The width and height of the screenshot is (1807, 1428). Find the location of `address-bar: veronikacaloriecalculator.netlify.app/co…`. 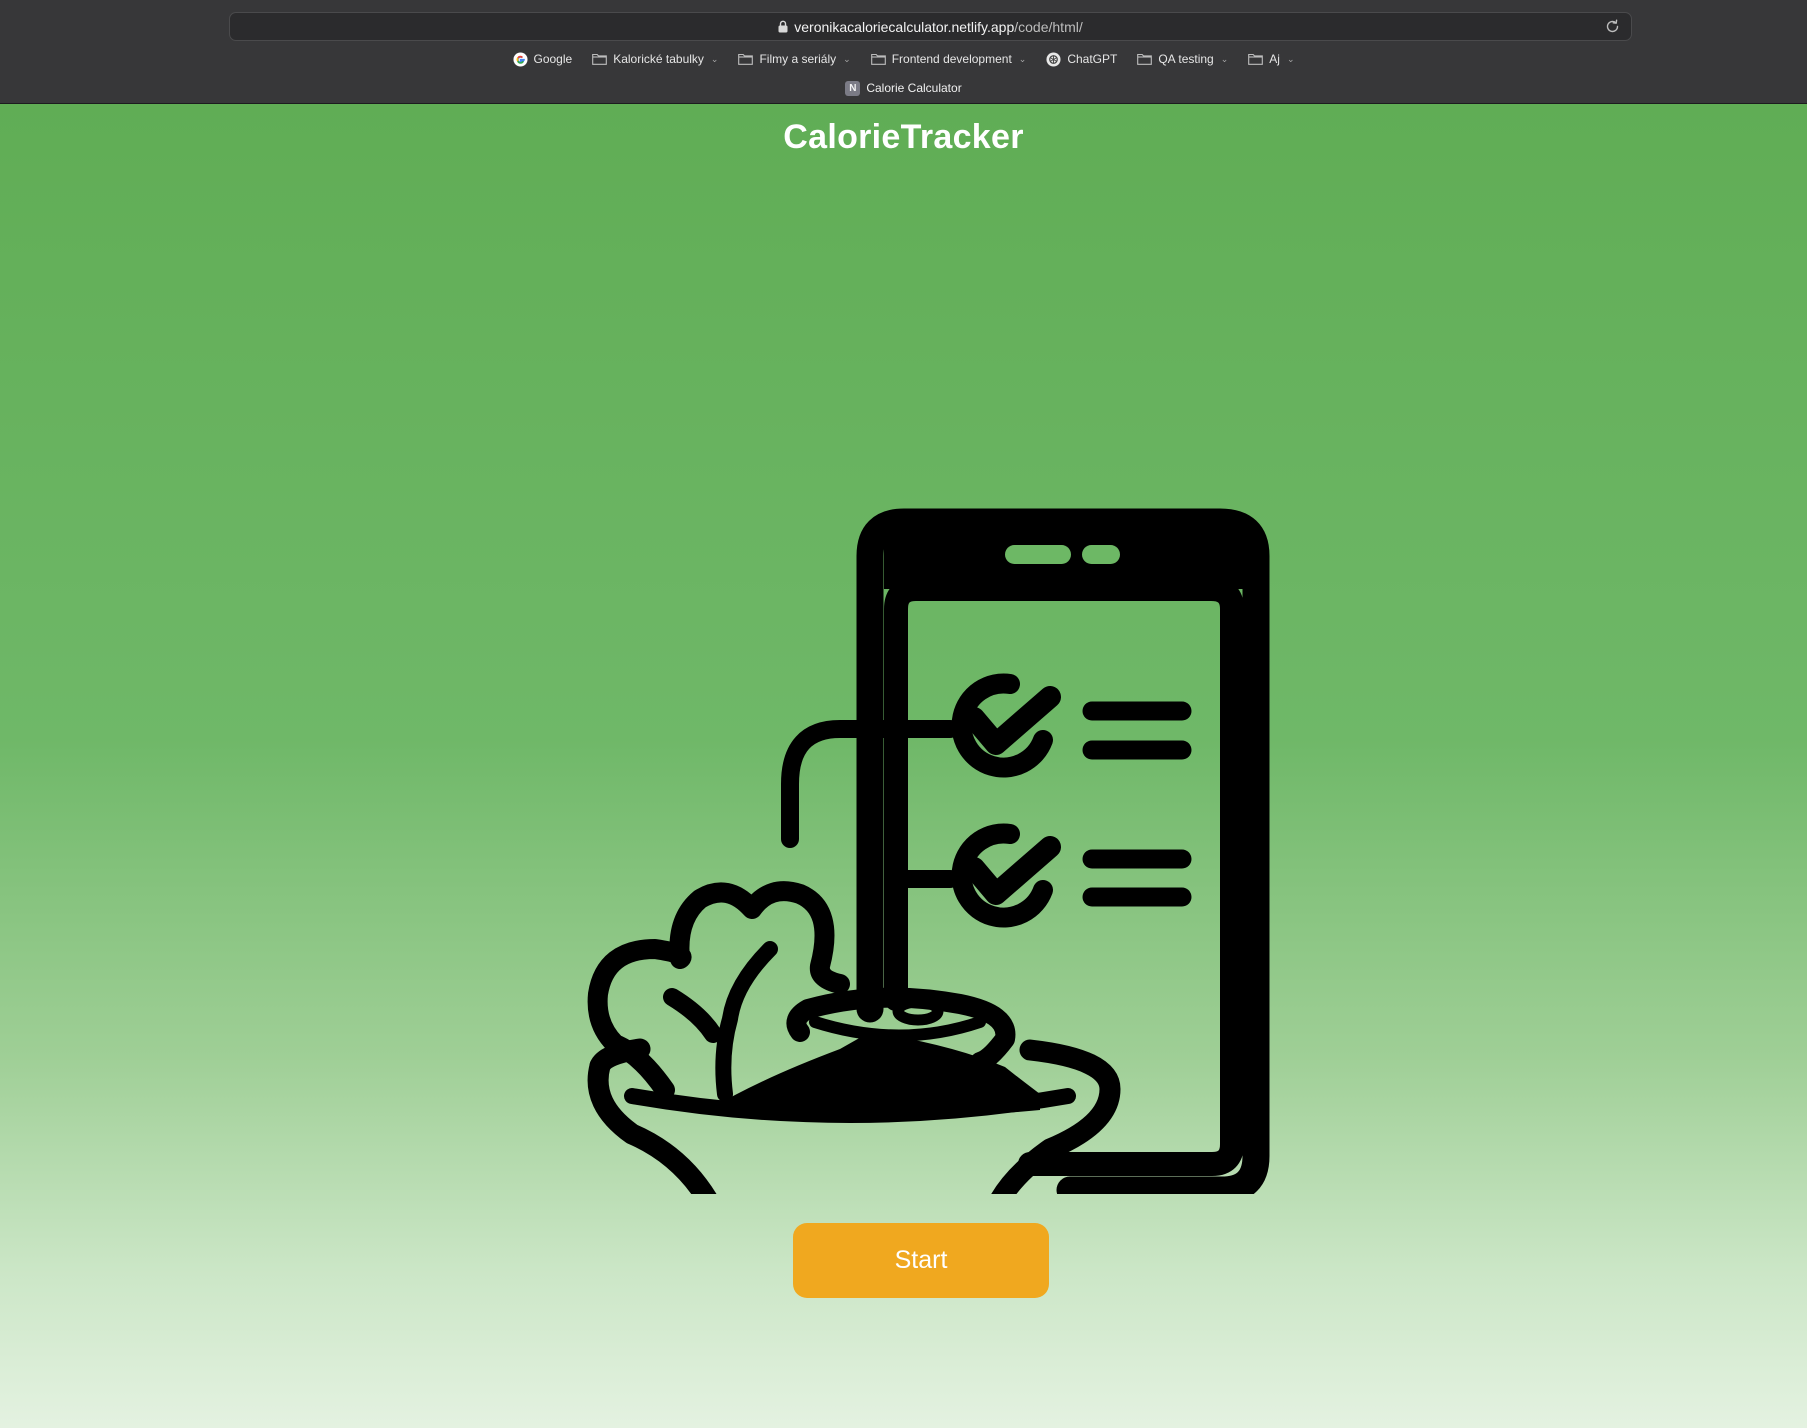

address-bar: veronikacaloriecalculator.netlify.app/co… is located at coordinates (930, 26).